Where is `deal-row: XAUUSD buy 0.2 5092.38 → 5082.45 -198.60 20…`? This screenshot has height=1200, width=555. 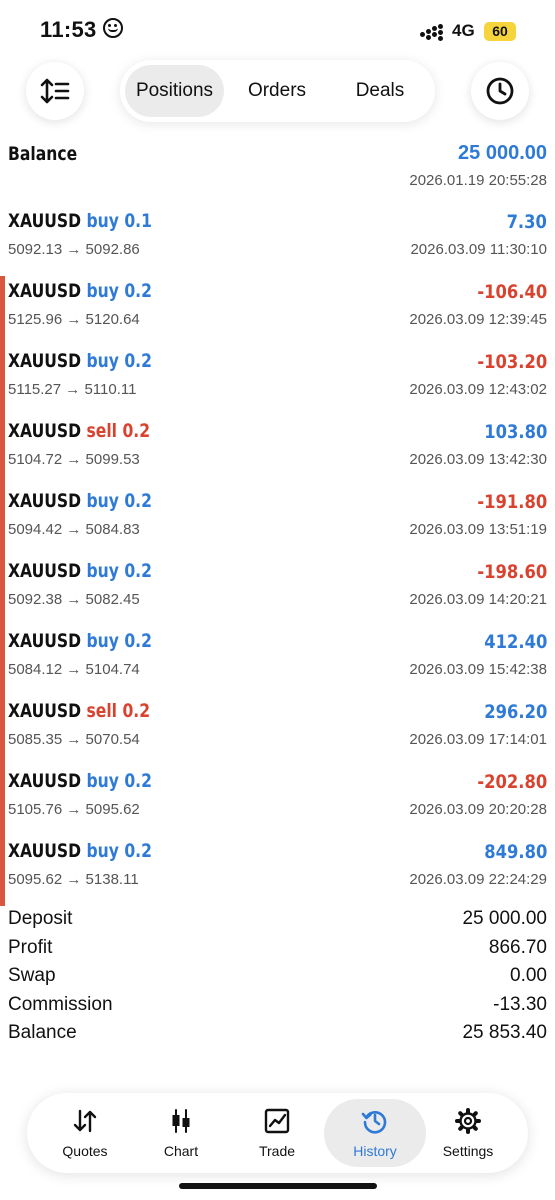
deal-row: XAUUSD buy 0.2 5092.38 → 5082.45 -198.60 20… is located at coordinates (277, 591).